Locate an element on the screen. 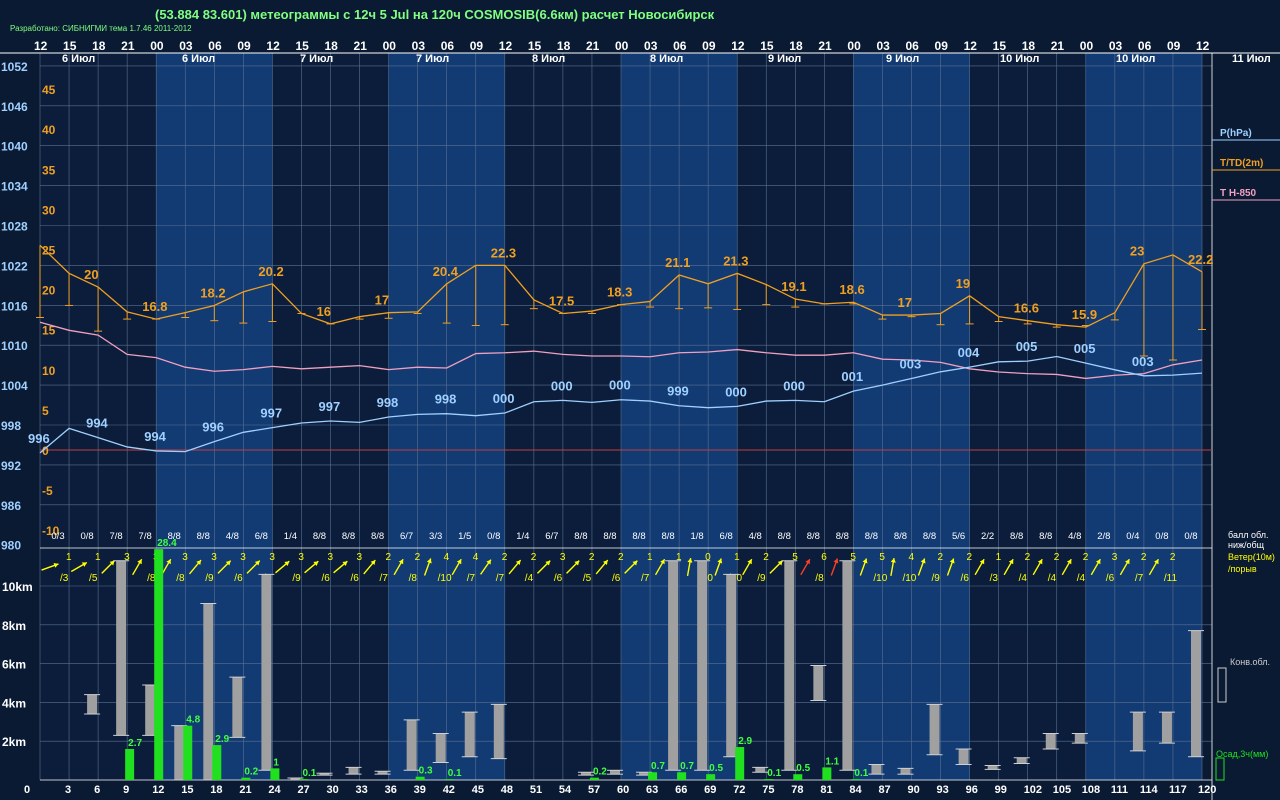 The image size is (1280, 800). day-label: 10 Июл is located at coordinates (1019, 59).